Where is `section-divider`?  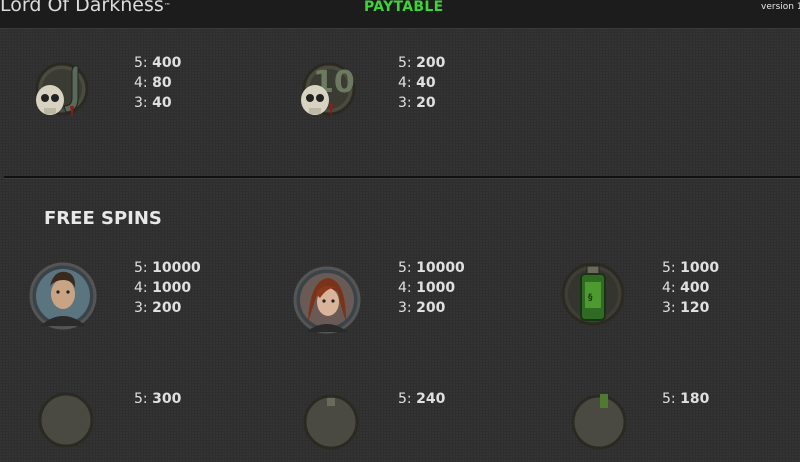
section-divider is located at coordinates (402, 177).